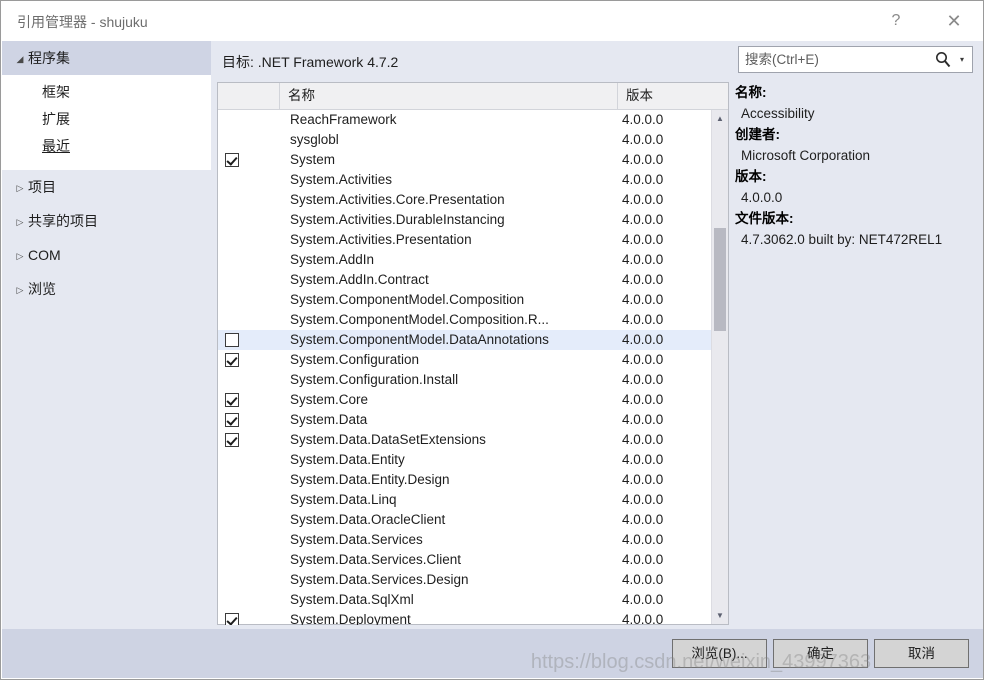  I want to click on assembly-name: ReachFramework, so click(343, 119).